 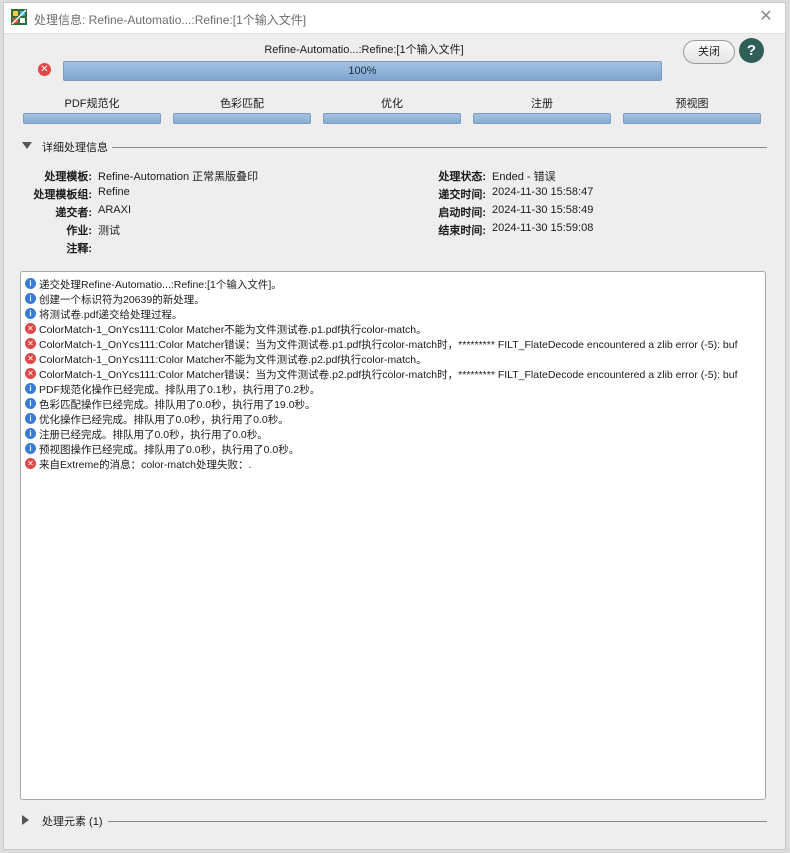 I want to click on template-row: 处理模板: Refine-Automation 正常黑版叠印, so click(x=151, y=177).